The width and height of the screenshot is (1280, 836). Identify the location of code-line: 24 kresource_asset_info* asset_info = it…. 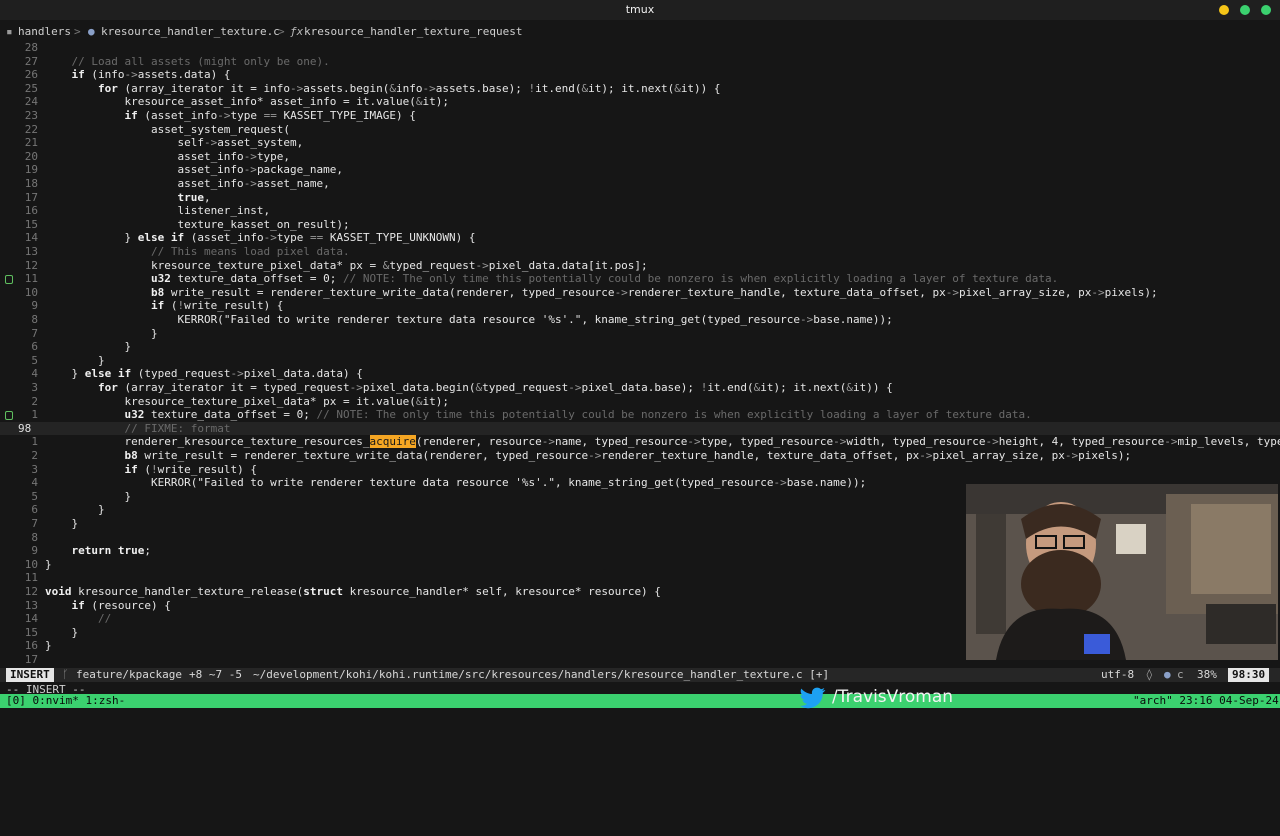
(640, 102).